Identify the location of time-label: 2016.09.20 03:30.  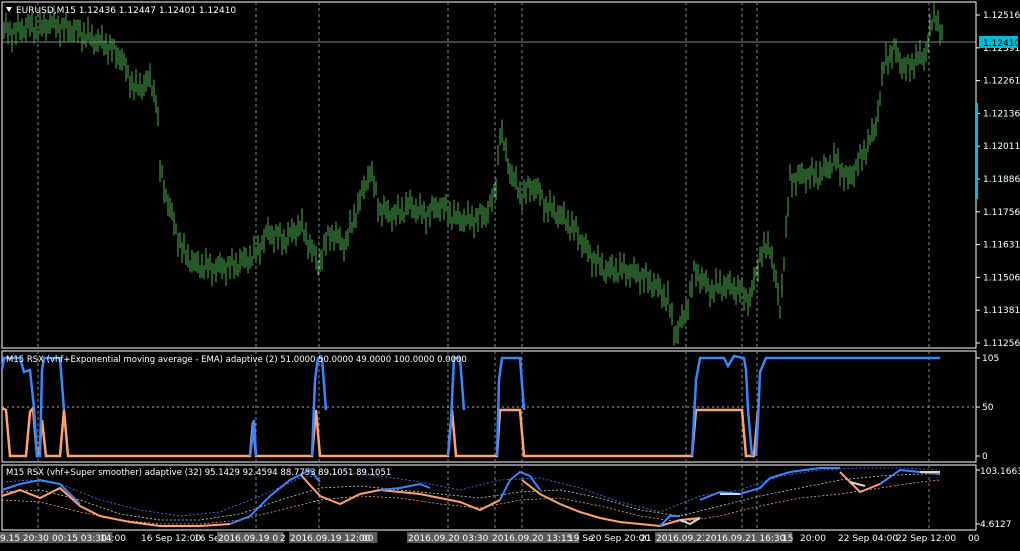
(448, 539).